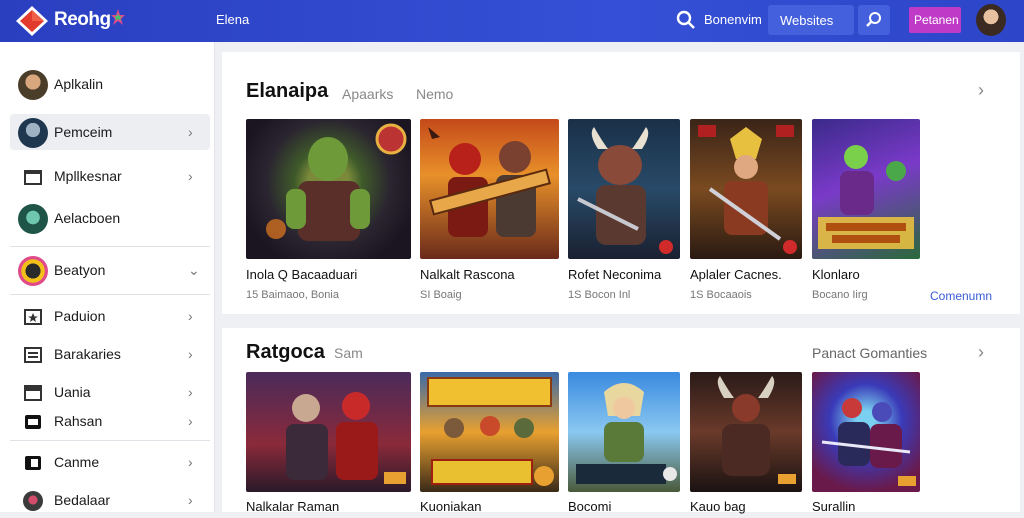 This screenshot has width=1024, height=518. Describe the element at coordinates (807, 20) in the screenshot. I see `websites-button-label: Websites` at that location.